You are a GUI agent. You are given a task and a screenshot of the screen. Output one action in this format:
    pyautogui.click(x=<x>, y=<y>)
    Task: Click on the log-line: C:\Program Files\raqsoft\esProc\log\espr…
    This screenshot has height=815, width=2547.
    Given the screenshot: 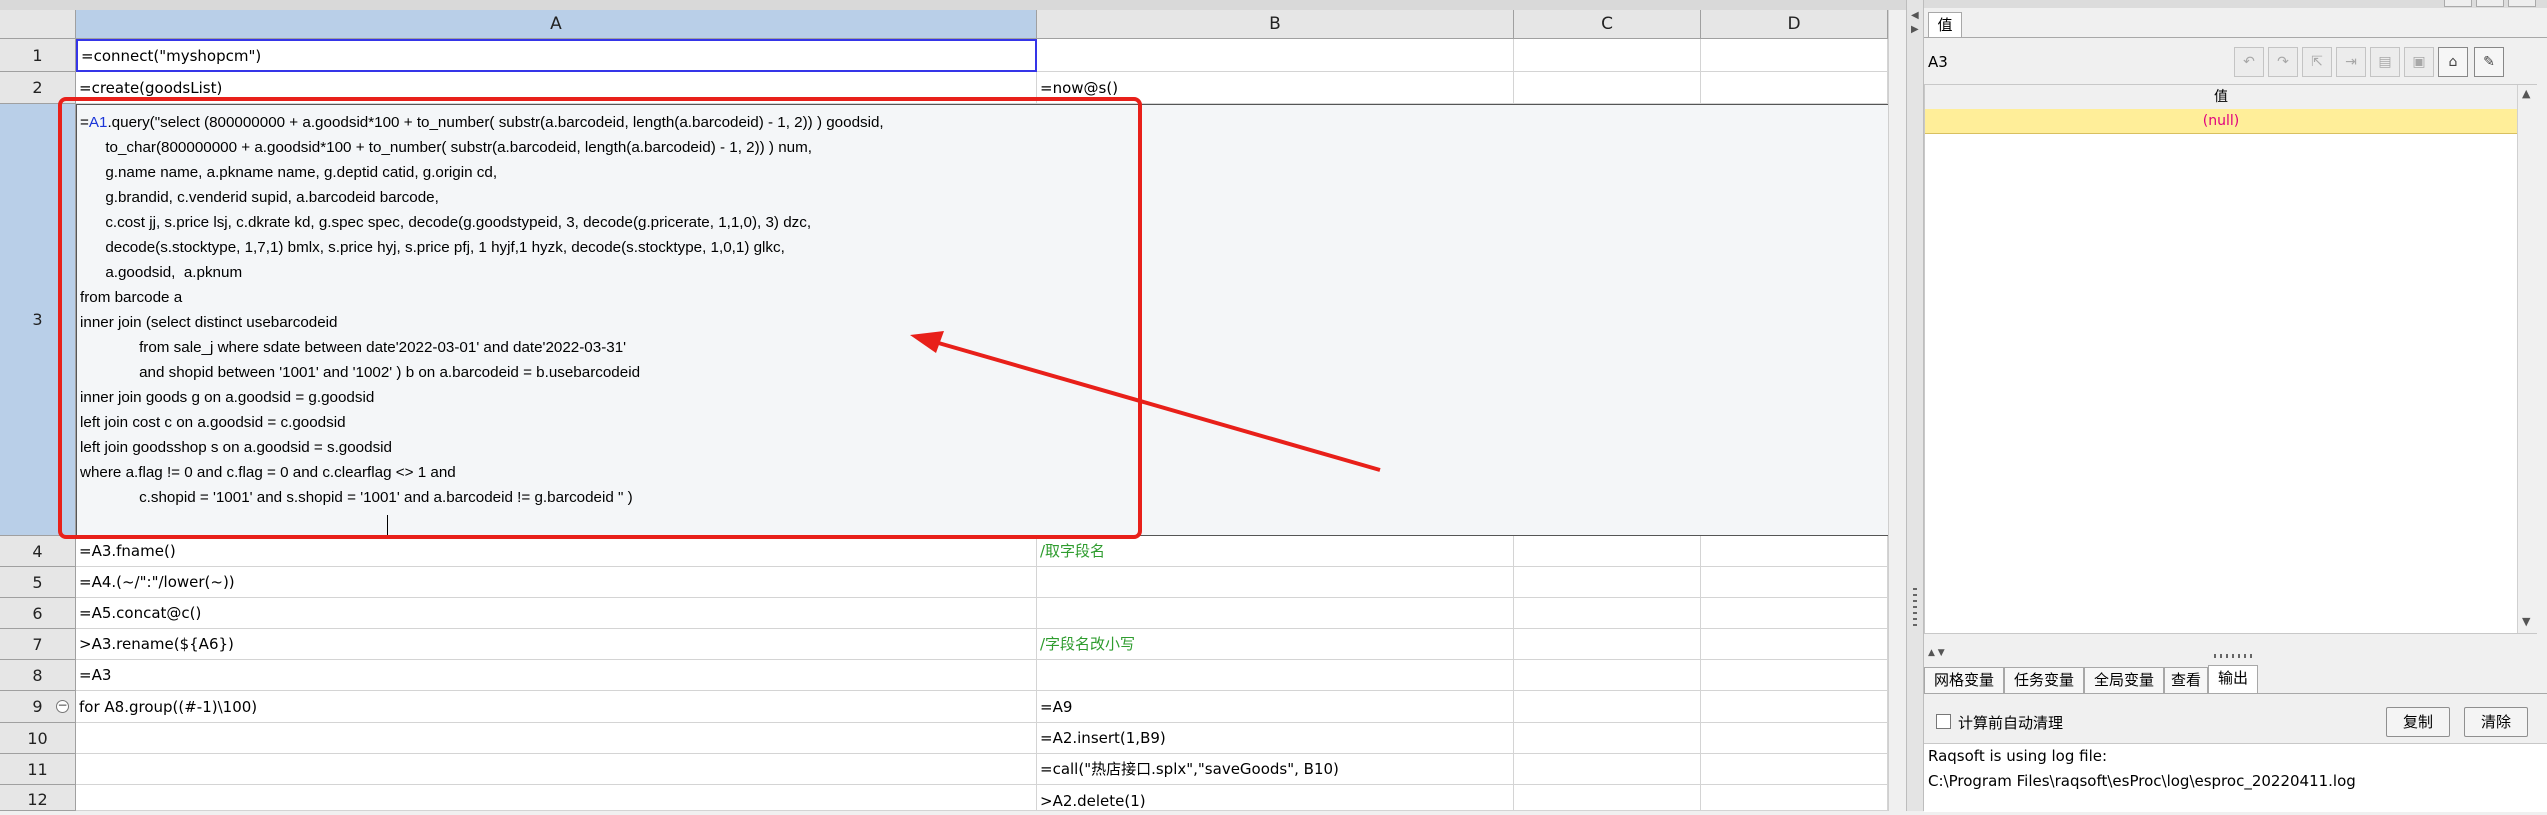 What is the action you would take?
    pyautogui.click(x=2142, y=781)
    